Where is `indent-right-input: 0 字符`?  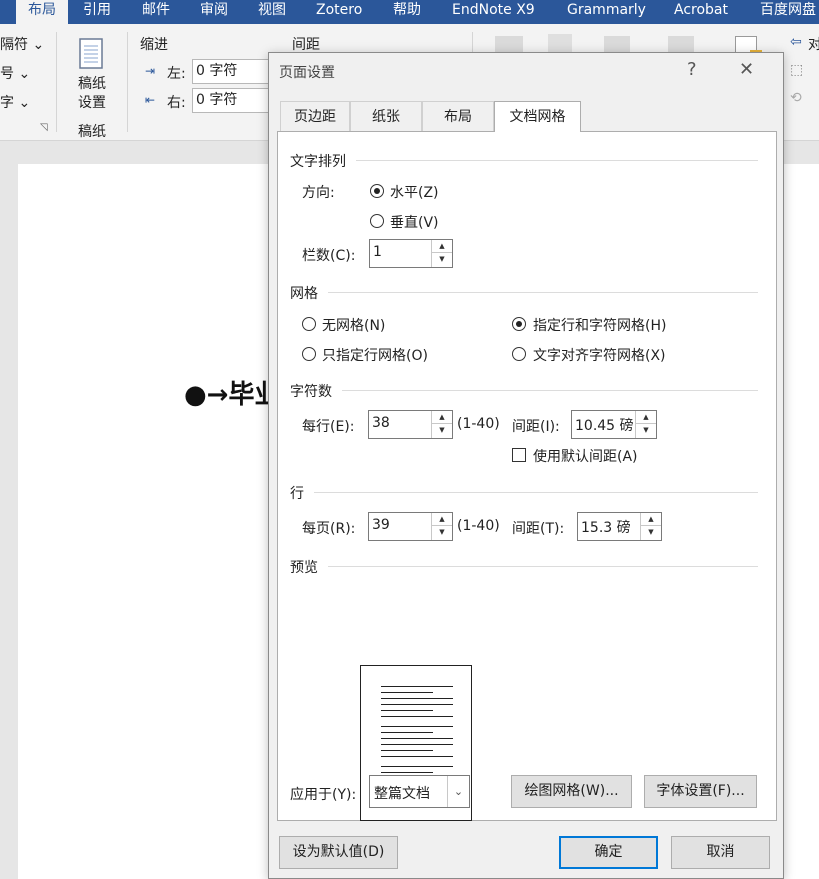
indent-right-input: 0 字符 is located at coordinates (232, 100).